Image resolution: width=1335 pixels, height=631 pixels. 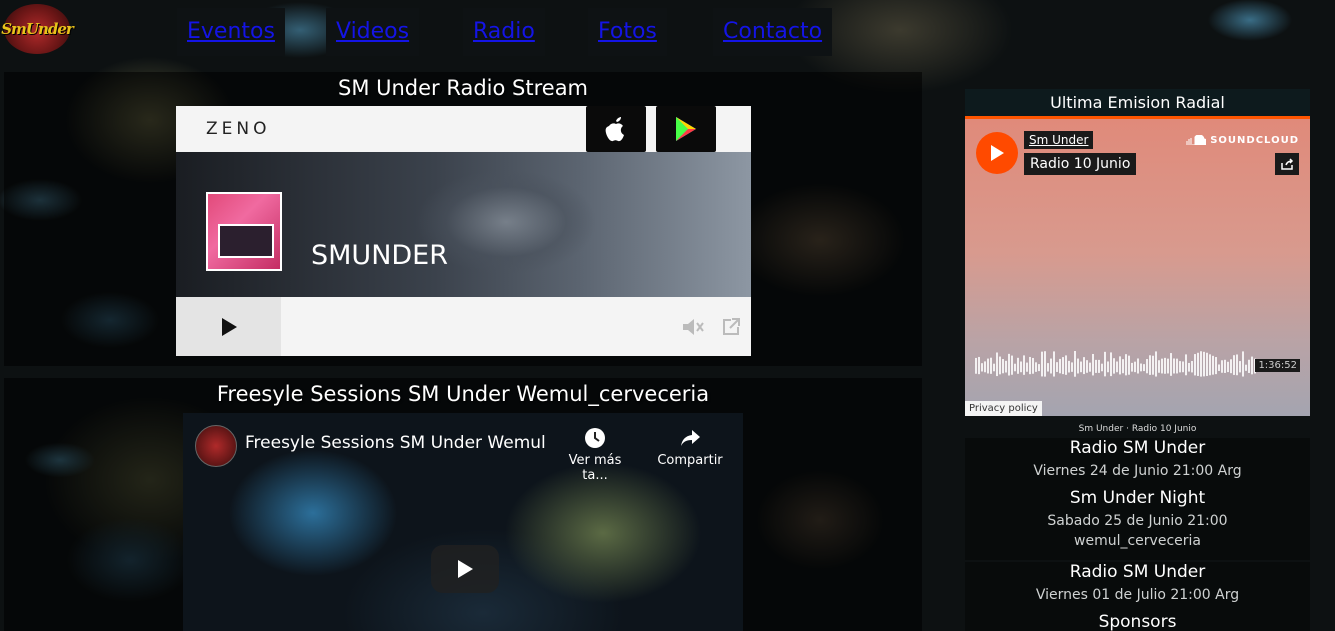 What do you see at coordinates (463, 88) in the screenshot?
I see `radio-panel-title: SM Under Radio Stream` at bounding box center [463, 88].